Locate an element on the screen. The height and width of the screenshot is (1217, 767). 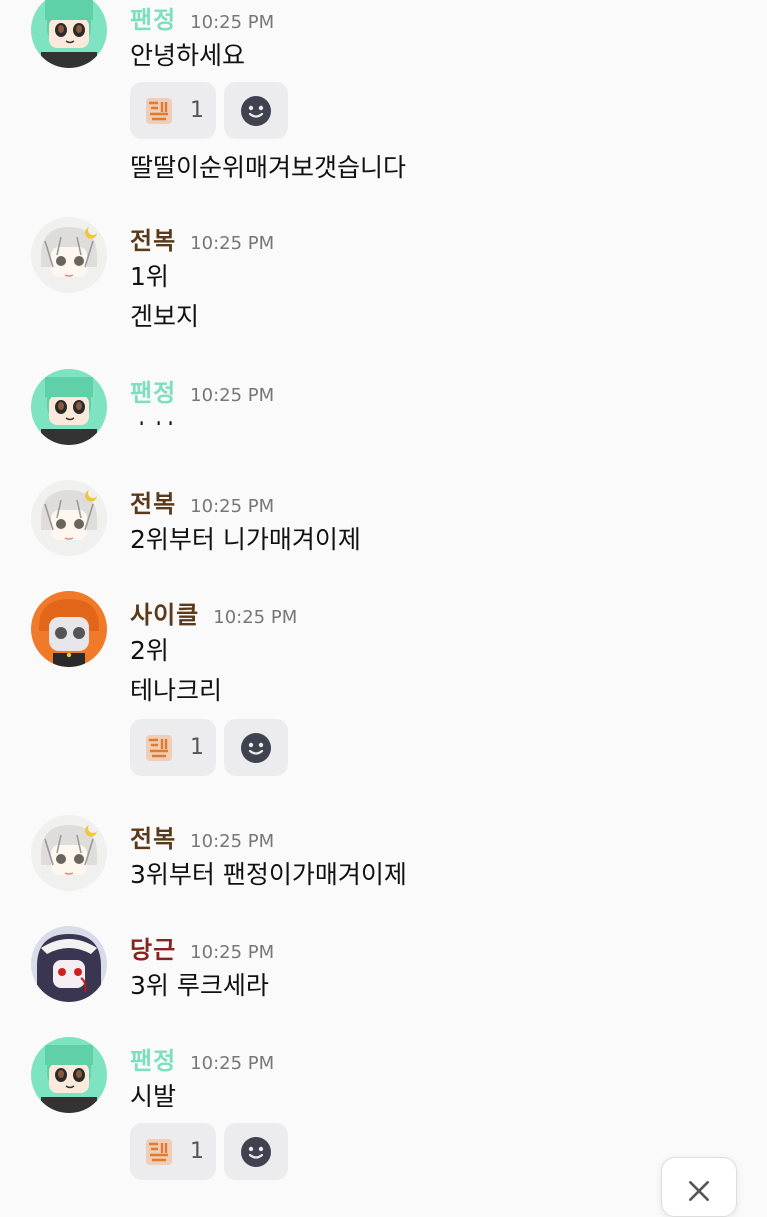
message-text: 안녕하세요 is located at coordinates (188, 55).